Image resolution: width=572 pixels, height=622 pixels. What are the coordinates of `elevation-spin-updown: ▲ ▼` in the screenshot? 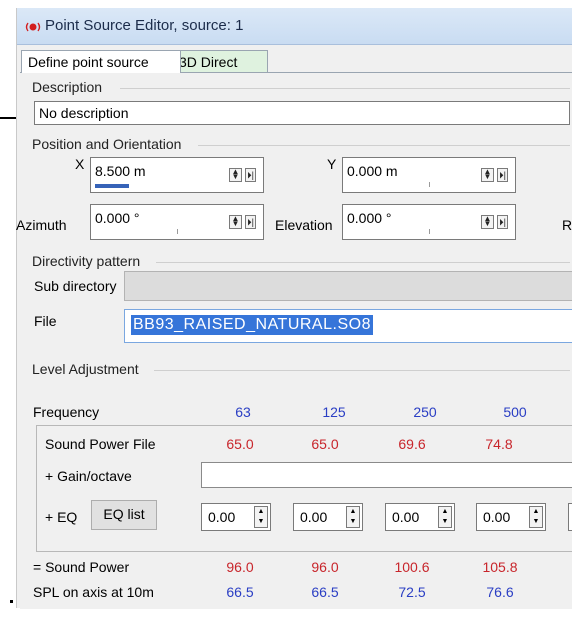 It's located at (487, 222).